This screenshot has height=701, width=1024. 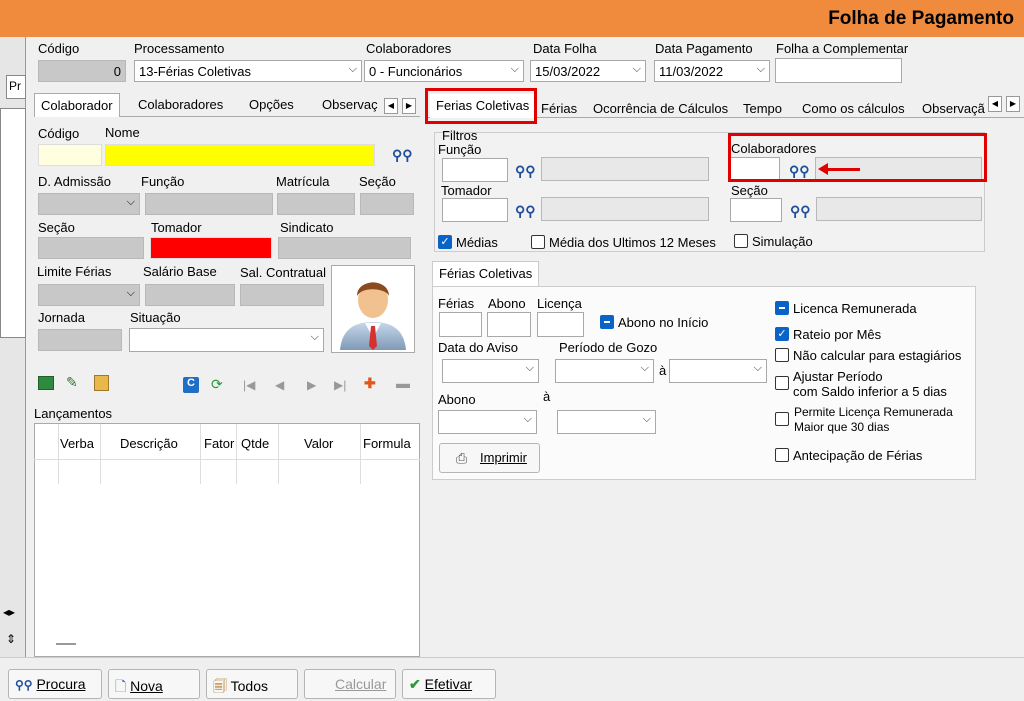 What do you see at coordinates (77, 105) in the screenshot?
I see `tab-colaborador: Colaborador` at bounding box center [77, 105].